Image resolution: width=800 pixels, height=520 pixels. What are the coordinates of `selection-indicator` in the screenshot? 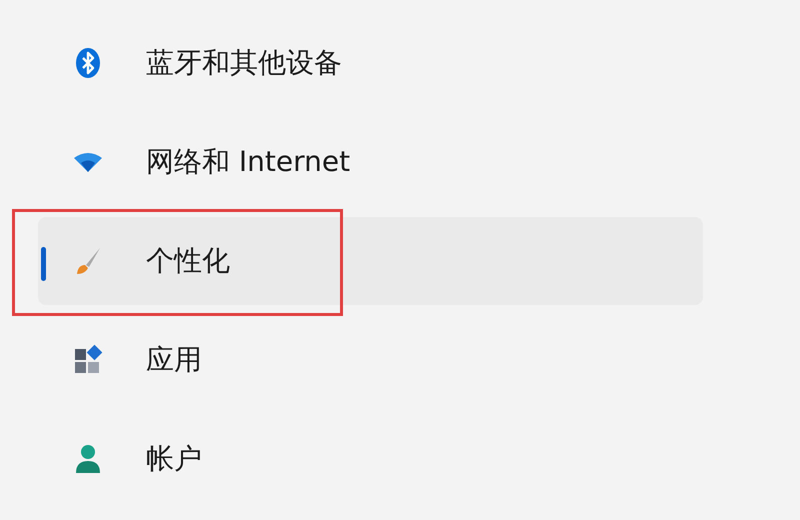 It's located at (43, 264).